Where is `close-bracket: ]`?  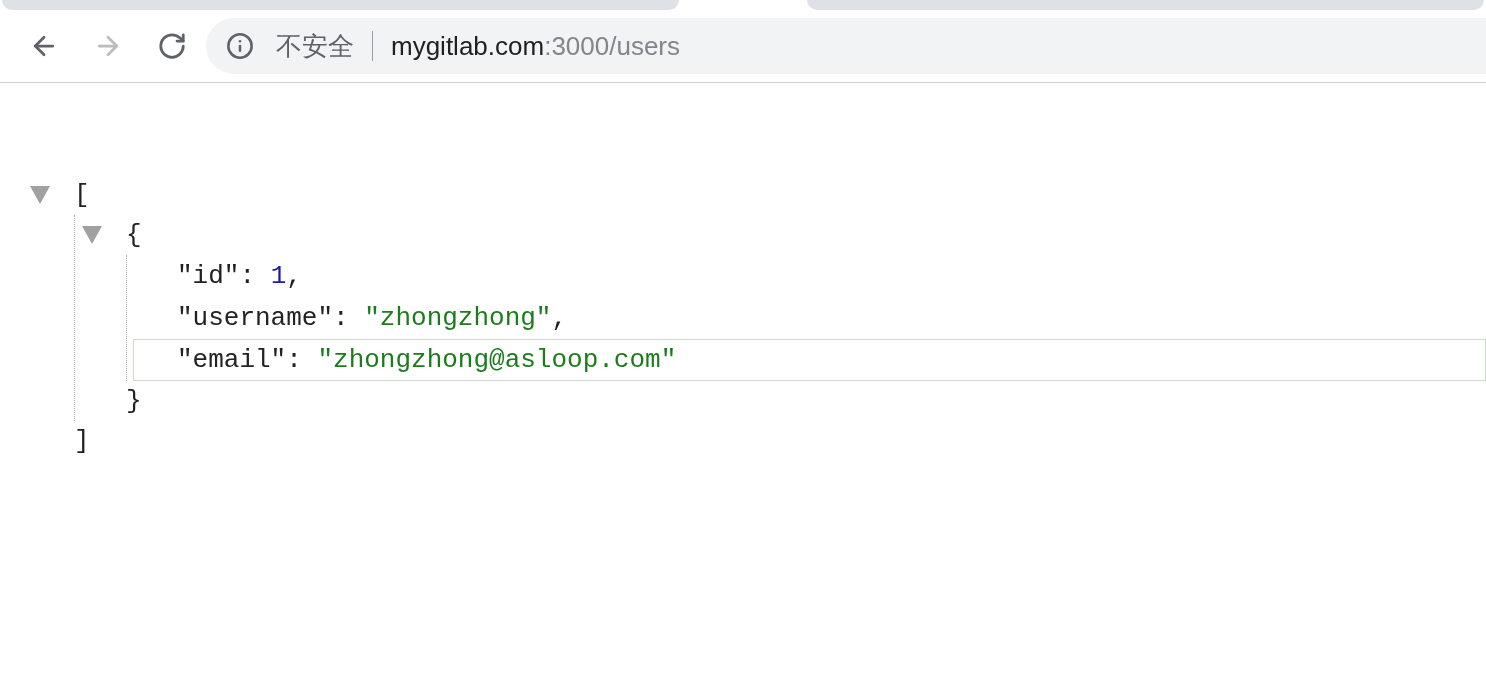 close-bracket: ] is located at coordinates (82, 441).